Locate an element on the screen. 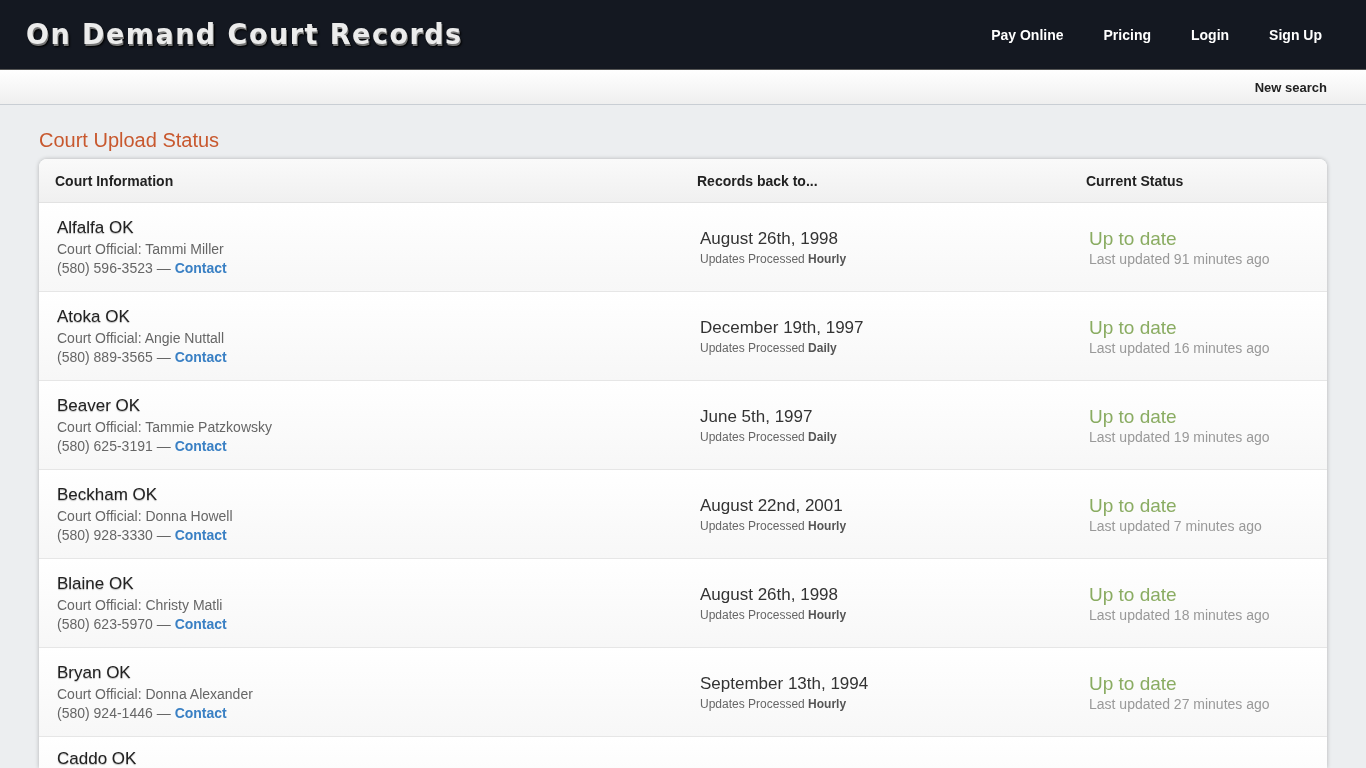 Image resolution: width=1366 pixels, height=768 pixels. phone-number: (580) 623-5970 — is located at coordinates (114, 624).